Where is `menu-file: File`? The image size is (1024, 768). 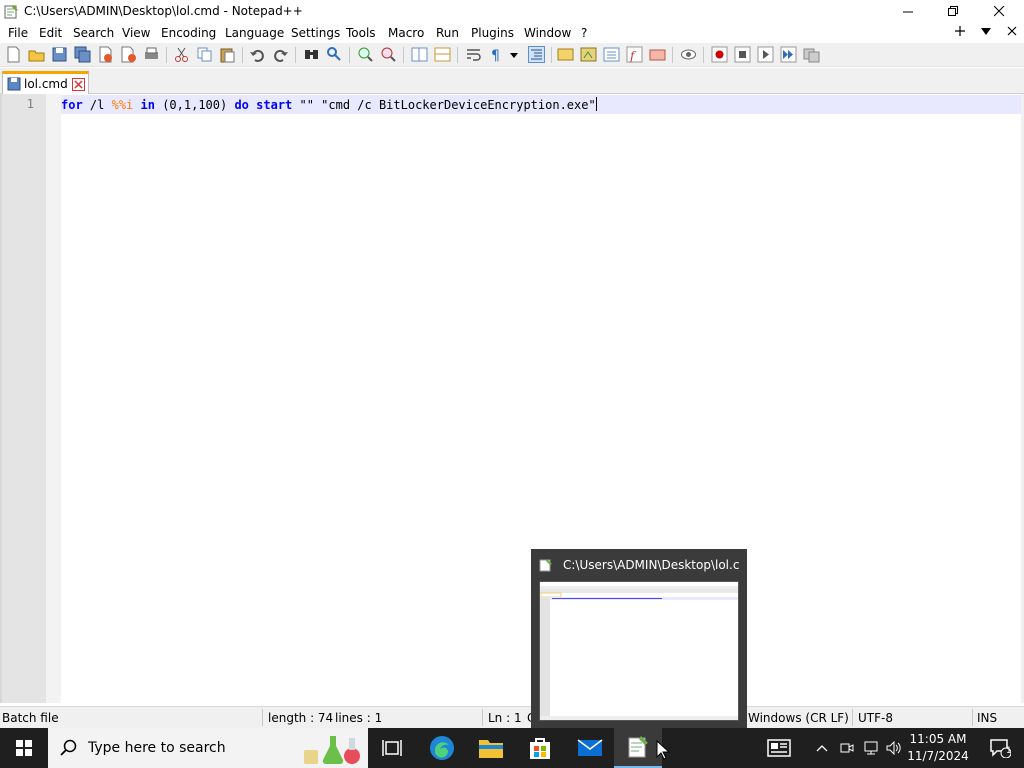
menu-file: File is located at coordinates (18, 33).